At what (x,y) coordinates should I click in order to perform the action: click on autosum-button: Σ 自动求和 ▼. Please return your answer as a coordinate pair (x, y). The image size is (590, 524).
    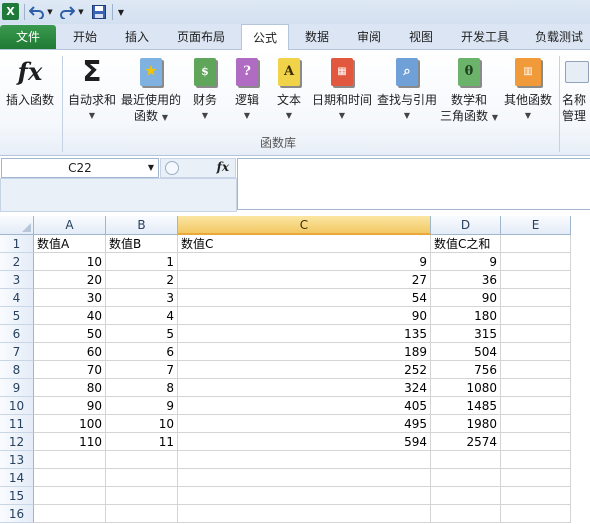
    Looking at the image, I should click on (92, 90).